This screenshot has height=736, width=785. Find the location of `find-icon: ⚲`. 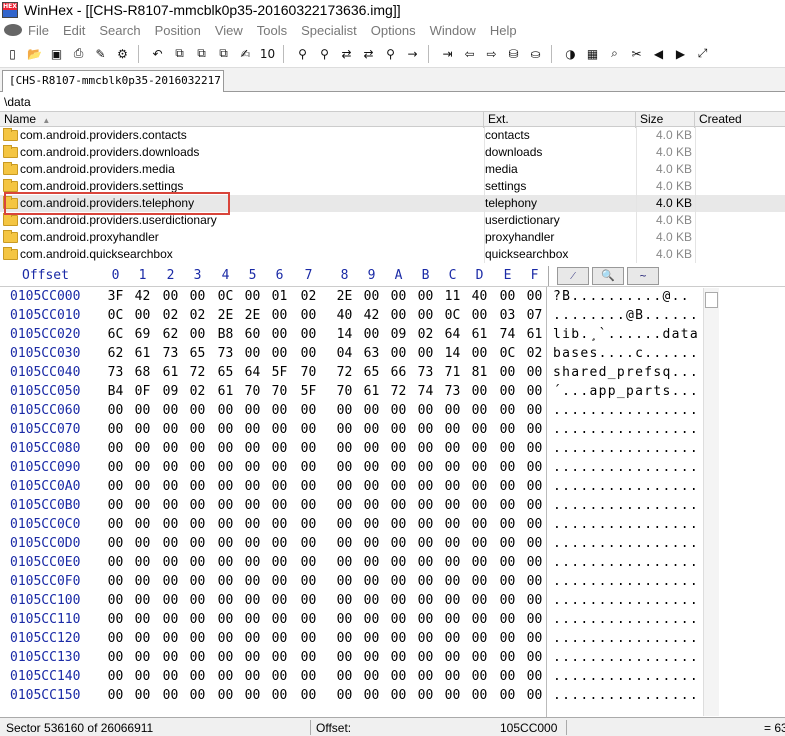

find-icon: ⚲ is located at coordinates (302, 53).